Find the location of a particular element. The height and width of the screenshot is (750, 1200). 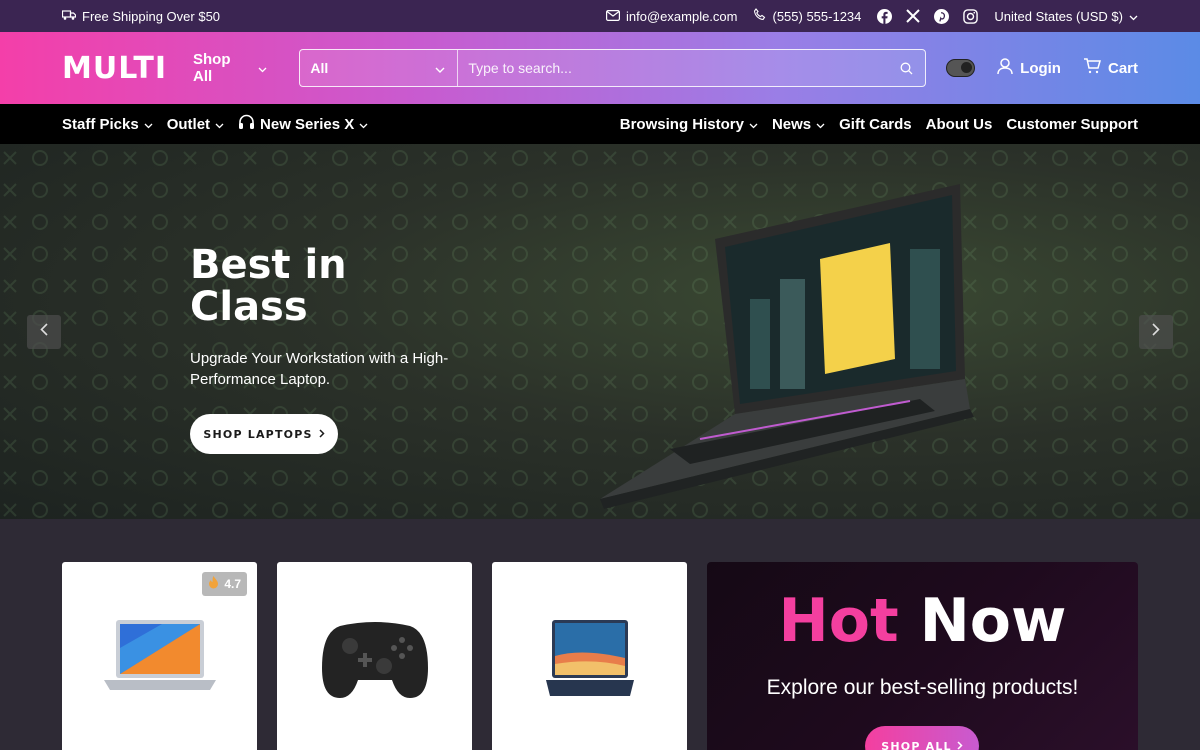

pinterest-icon is located at coordinates (942, 16).